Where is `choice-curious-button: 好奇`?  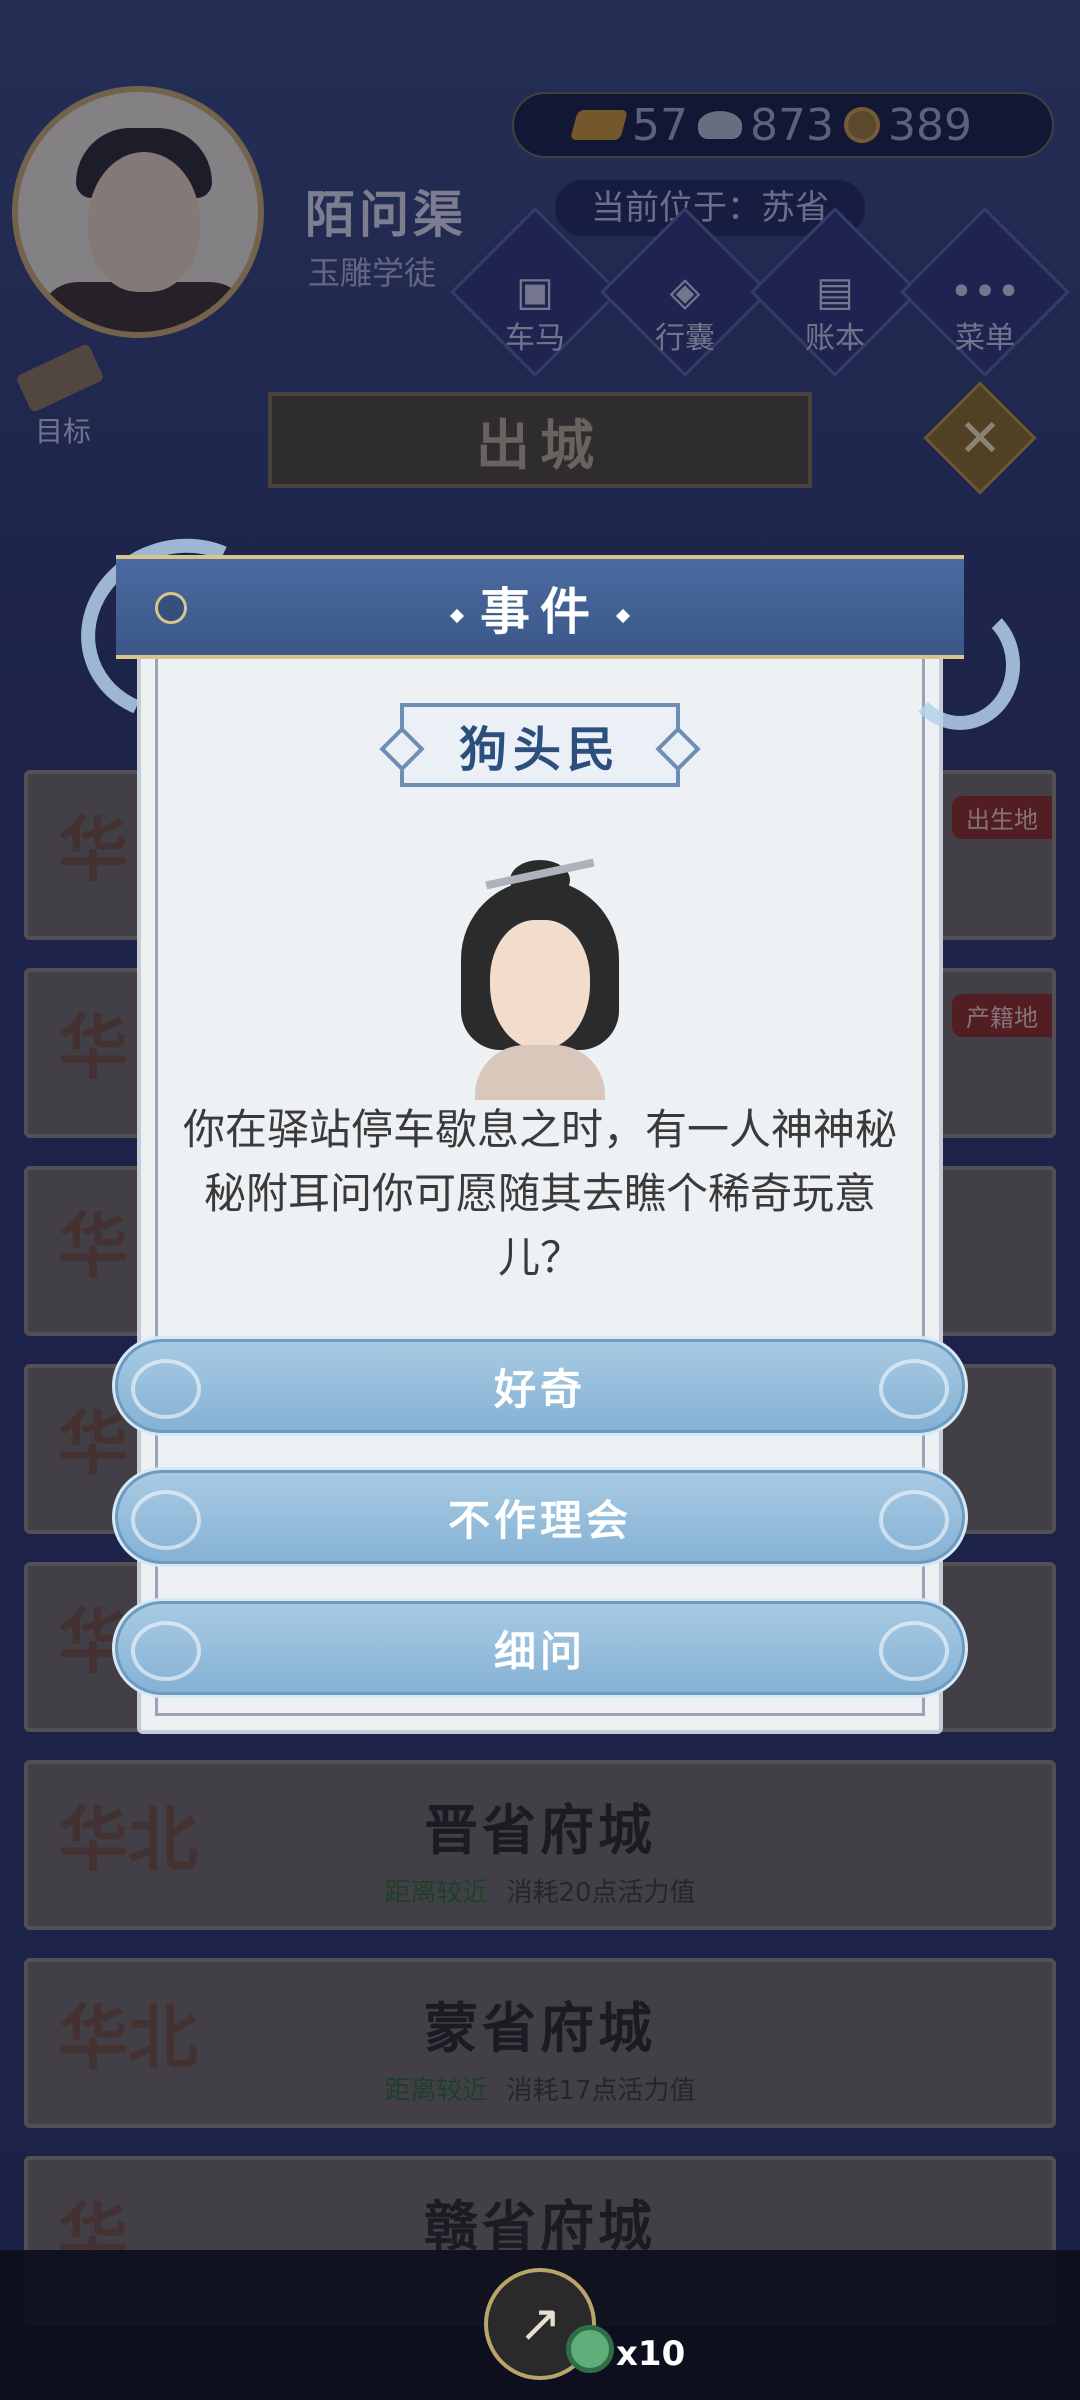
choice-curious-button: 好奇 is located at coordinates (540, 1386).